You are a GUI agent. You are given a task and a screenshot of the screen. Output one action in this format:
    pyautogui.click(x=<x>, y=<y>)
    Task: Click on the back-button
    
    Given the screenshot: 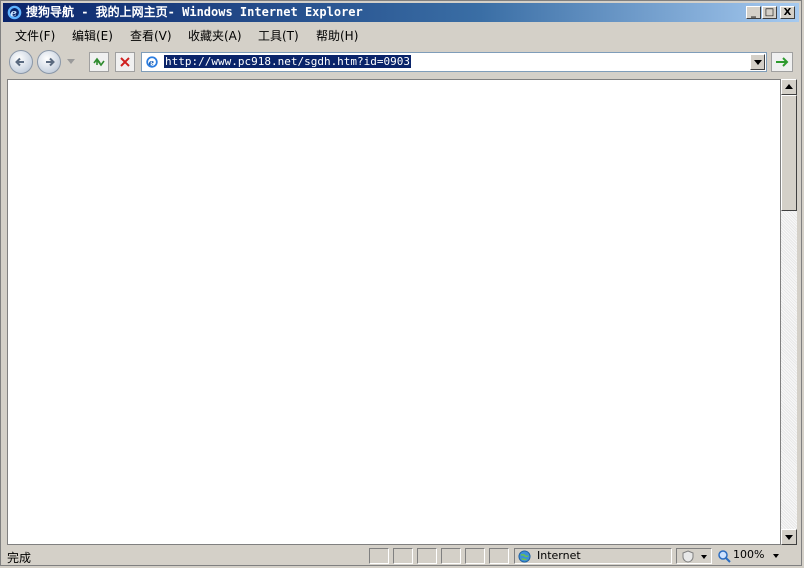 What is the action you would take?
    pyautogui.click(x=21, y=62)
    